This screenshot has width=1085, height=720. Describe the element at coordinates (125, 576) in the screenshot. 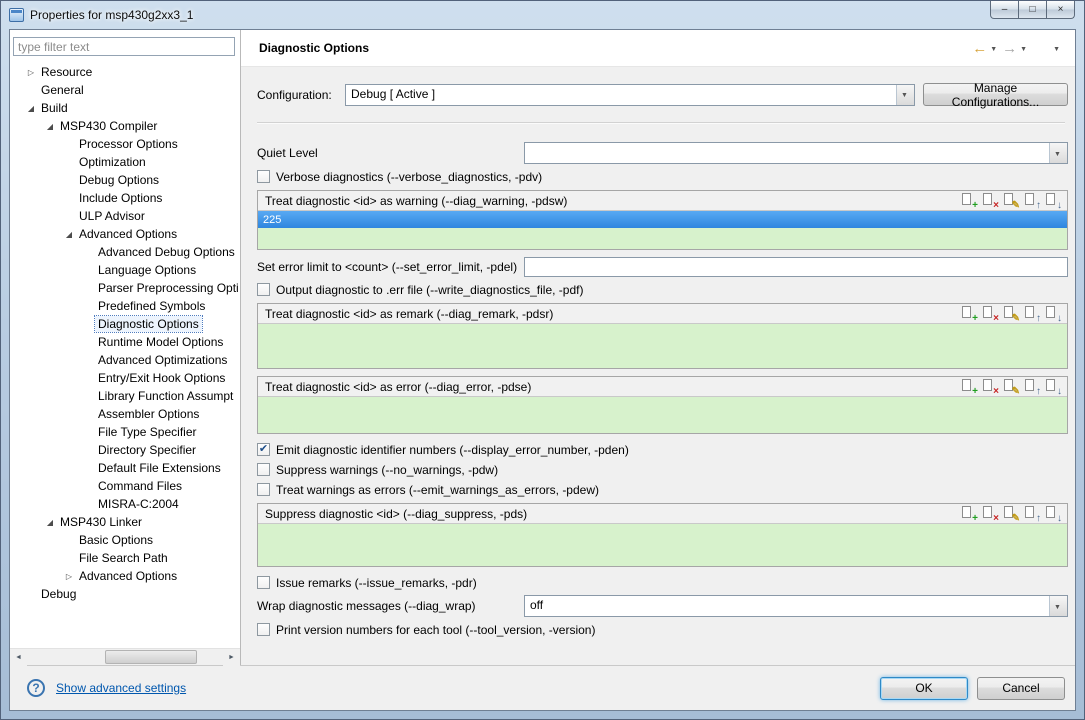

I see `tree-item-advanced-options-linker: ▷ Advanced Options` at that location.